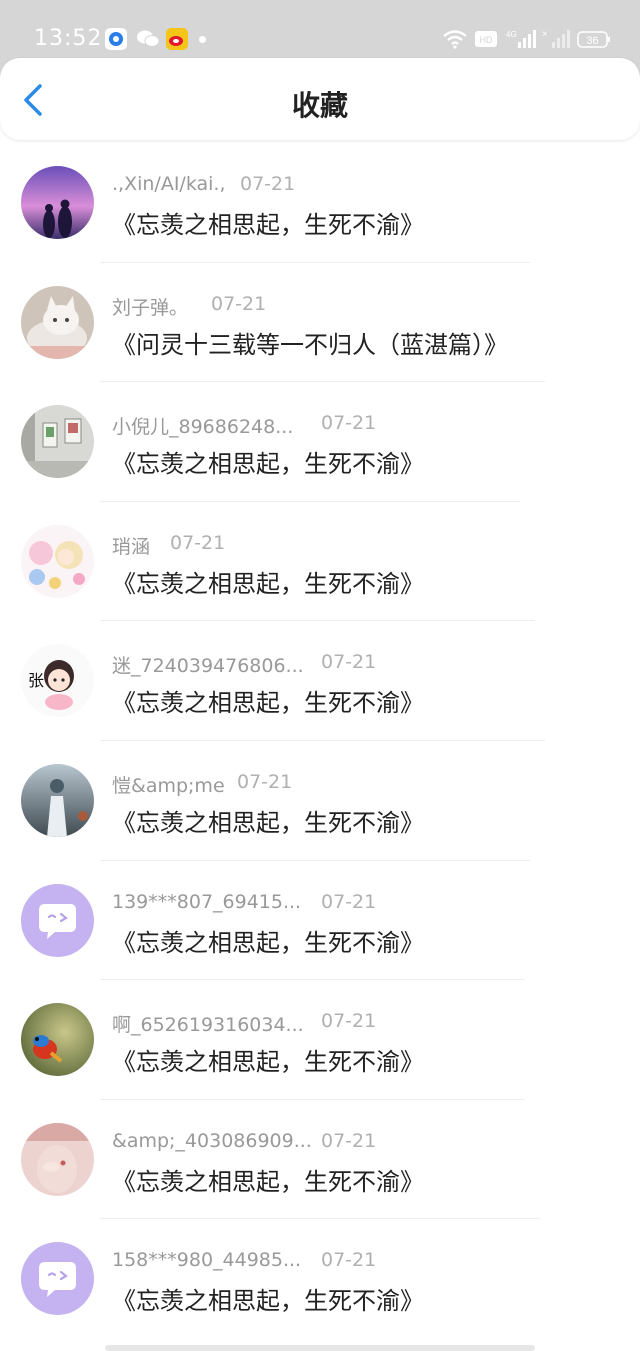  Describe the element at coordinates (150, 307) in the screenshot. I see `author-name: 刘子弹。` at that location.